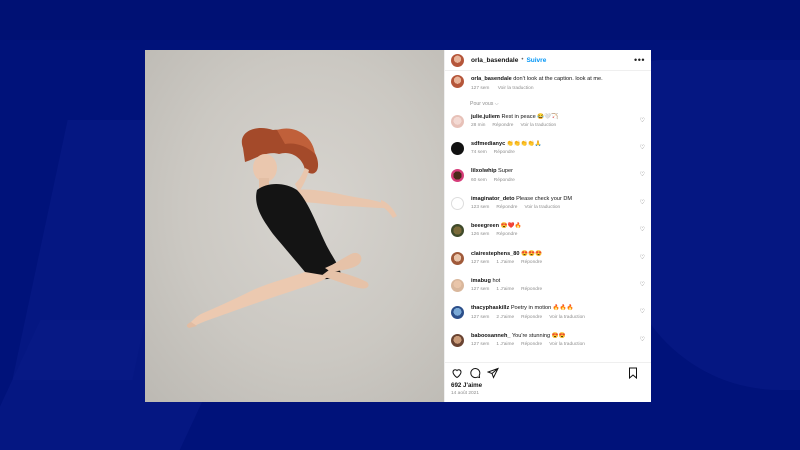 The image size is (800, 450). What do you see at coordinates (493, 199) in the screenshot?
I see `comment-username: imaginator_deto` at bounding box center [493, 199].